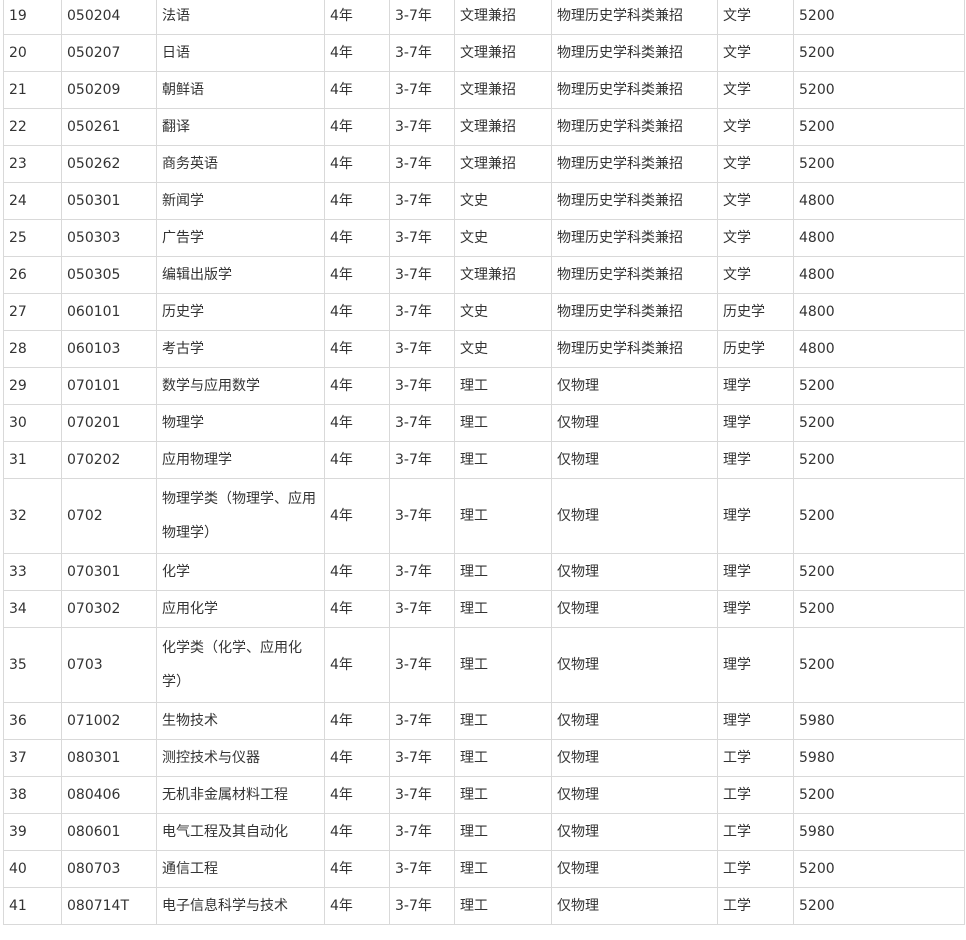 This screenshot has width=966, height=940. Describe the element at coordinates (240, 90) in the screenshot. I see `major-name-cell: 朝鲜语` at that location.